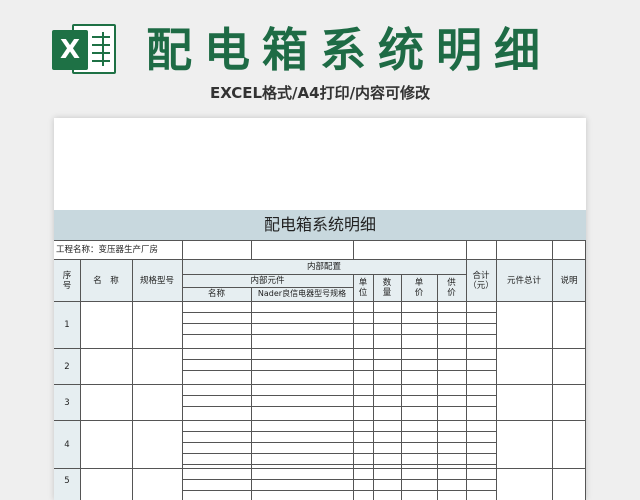 The height and width of the screenshot is (500, 640). What do you see at coordinates (419, 288) in the screenshot?
I see `header-unit-price: 单价` at bounding box center [419, 288].